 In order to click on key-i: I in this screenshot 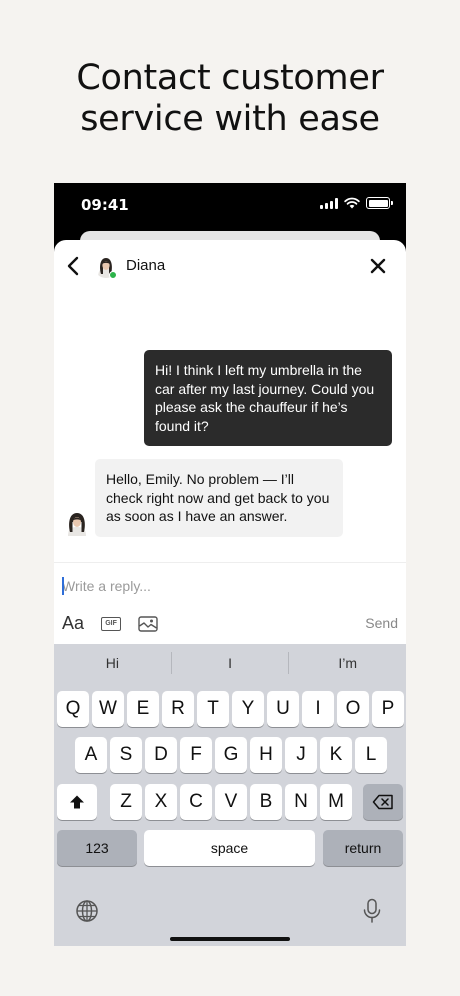, I will do `click(318, 709)`.